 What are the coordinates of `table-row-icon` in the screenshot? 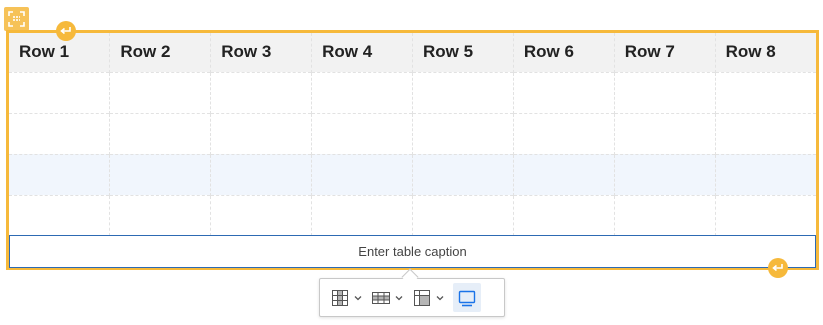 It's located at (381, 297).